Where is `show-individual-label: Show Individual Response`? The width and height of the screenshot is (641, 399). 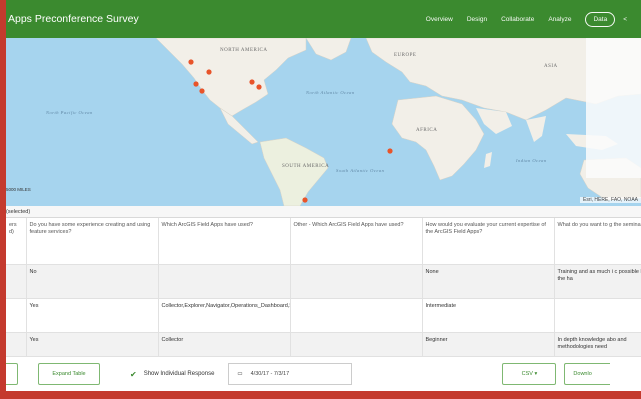 show-individual-label: Show Individual Response is located at coordinates (179, 374).